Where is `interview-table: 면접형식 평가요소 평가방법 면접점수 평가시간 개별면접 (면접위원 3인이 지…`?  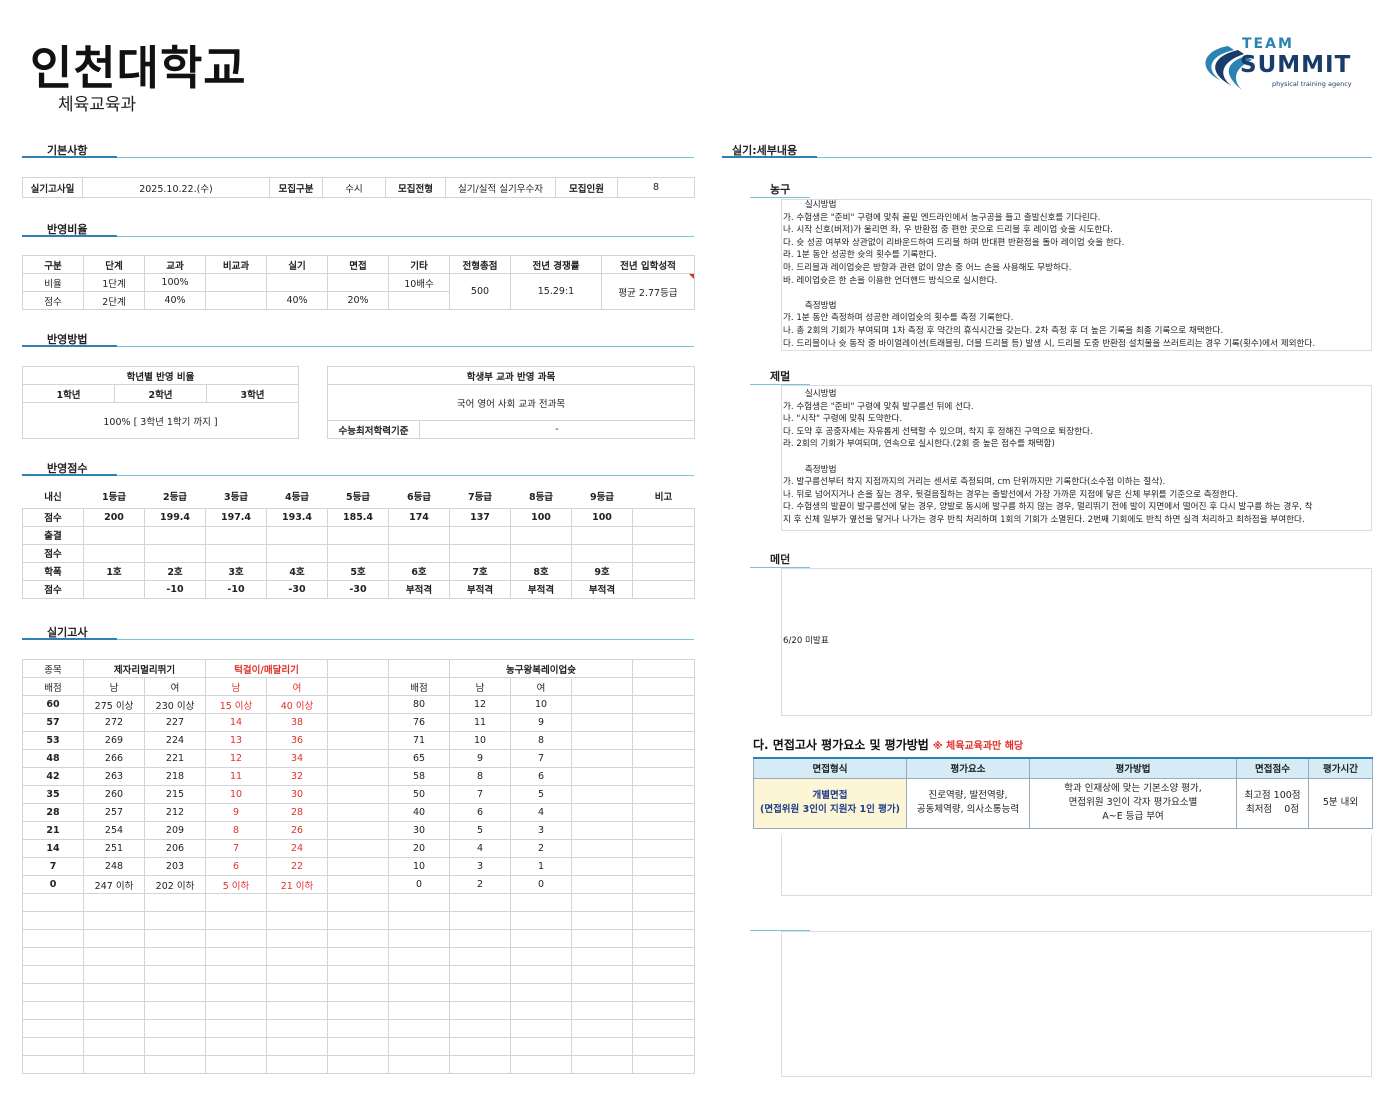 interview-table: 면접형식 평가요소 평가방법 면접점수 평가시간 개별면접 (면접위원 3인이 지… is located at coordinates (1063, 793).